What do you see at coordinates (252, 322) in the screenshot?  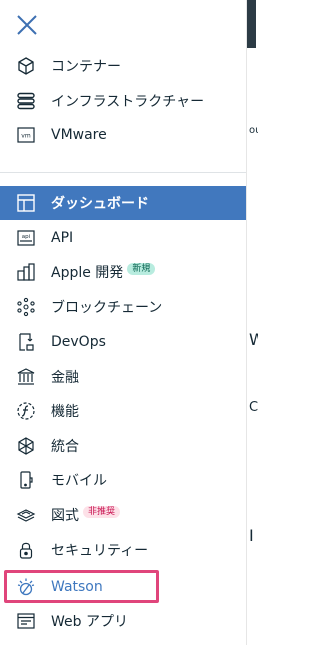 I see `background-page-edge: ou W C I` at bounding box center [252, 322].